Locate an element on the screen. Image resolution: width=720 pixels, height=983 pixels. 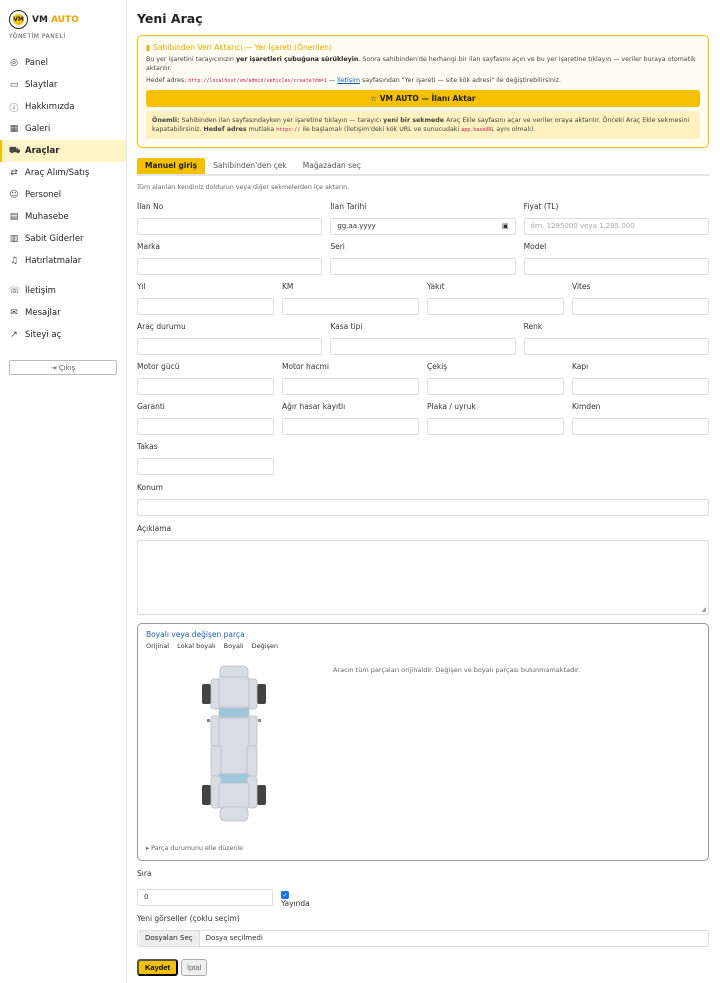
sira-input: 0 is located at coordinates (205, 897).